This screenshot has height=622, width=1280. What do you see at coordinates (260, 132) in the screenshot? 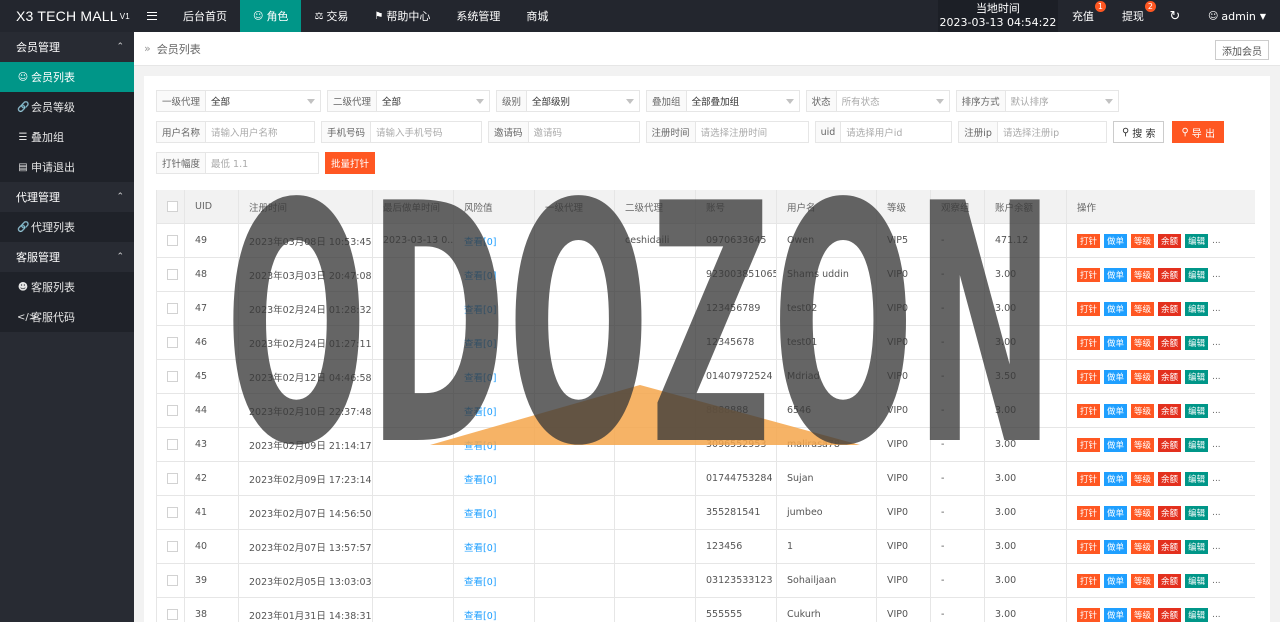
I see `username-input: 请输入用户名称` at bounding box center [260, 132].